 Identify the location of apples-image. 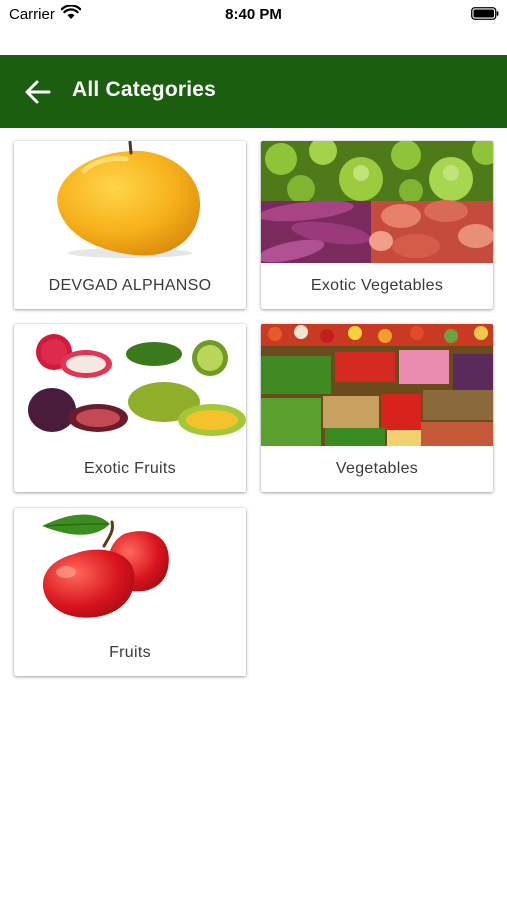
(130, 569).